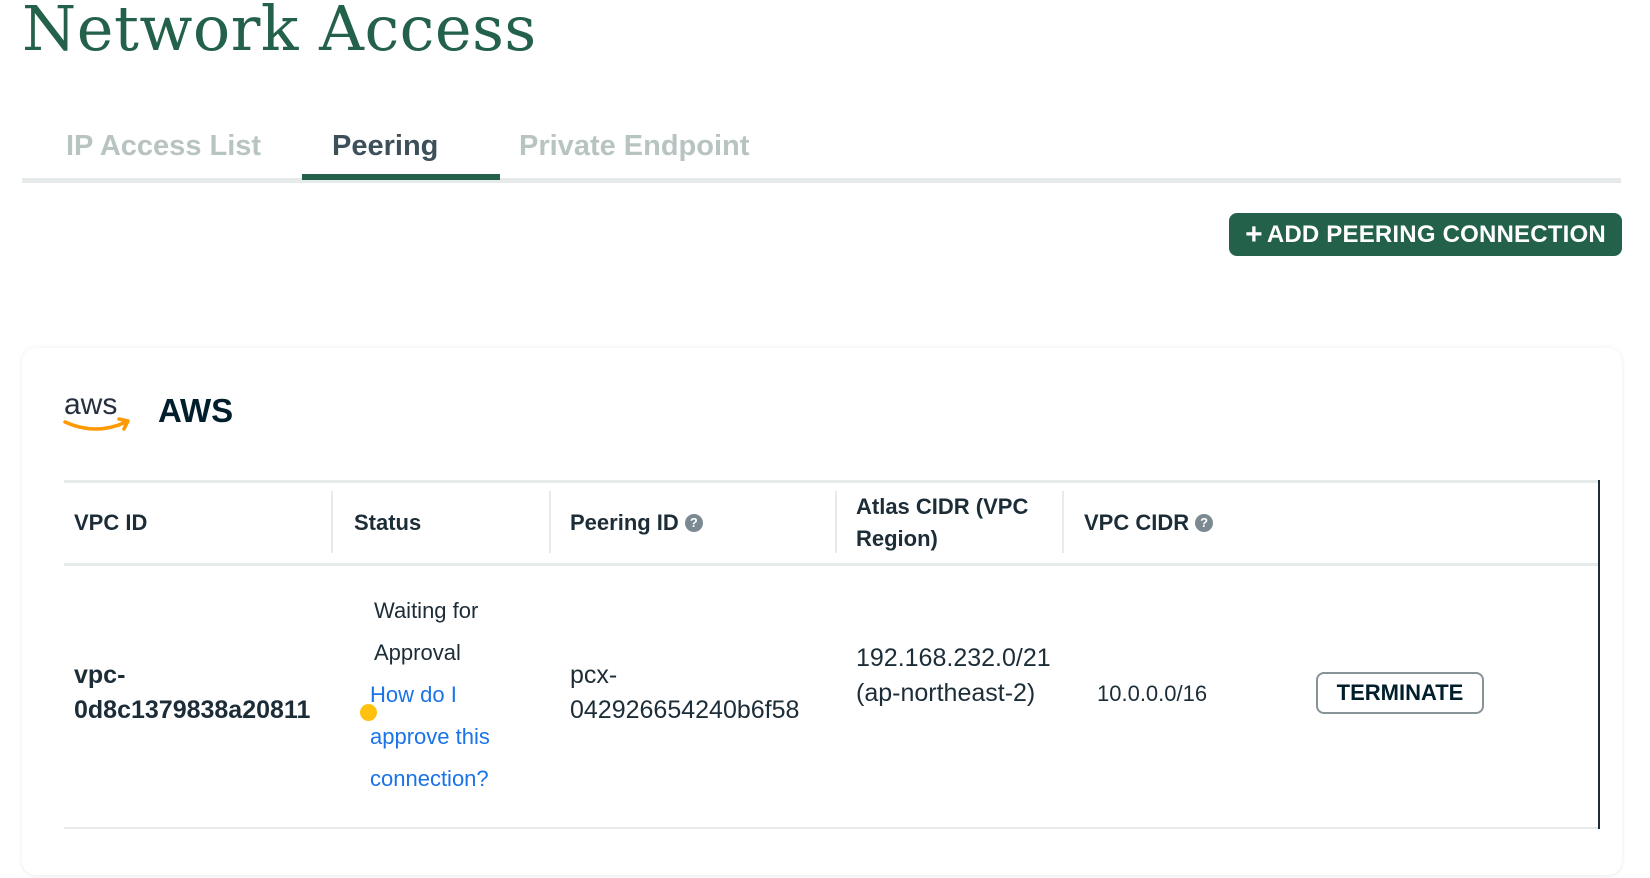  Describe the element at coordinates (450, 737) in the screenshot. I see `approve-connection-help-link: How do I approve this connection?` at that location.